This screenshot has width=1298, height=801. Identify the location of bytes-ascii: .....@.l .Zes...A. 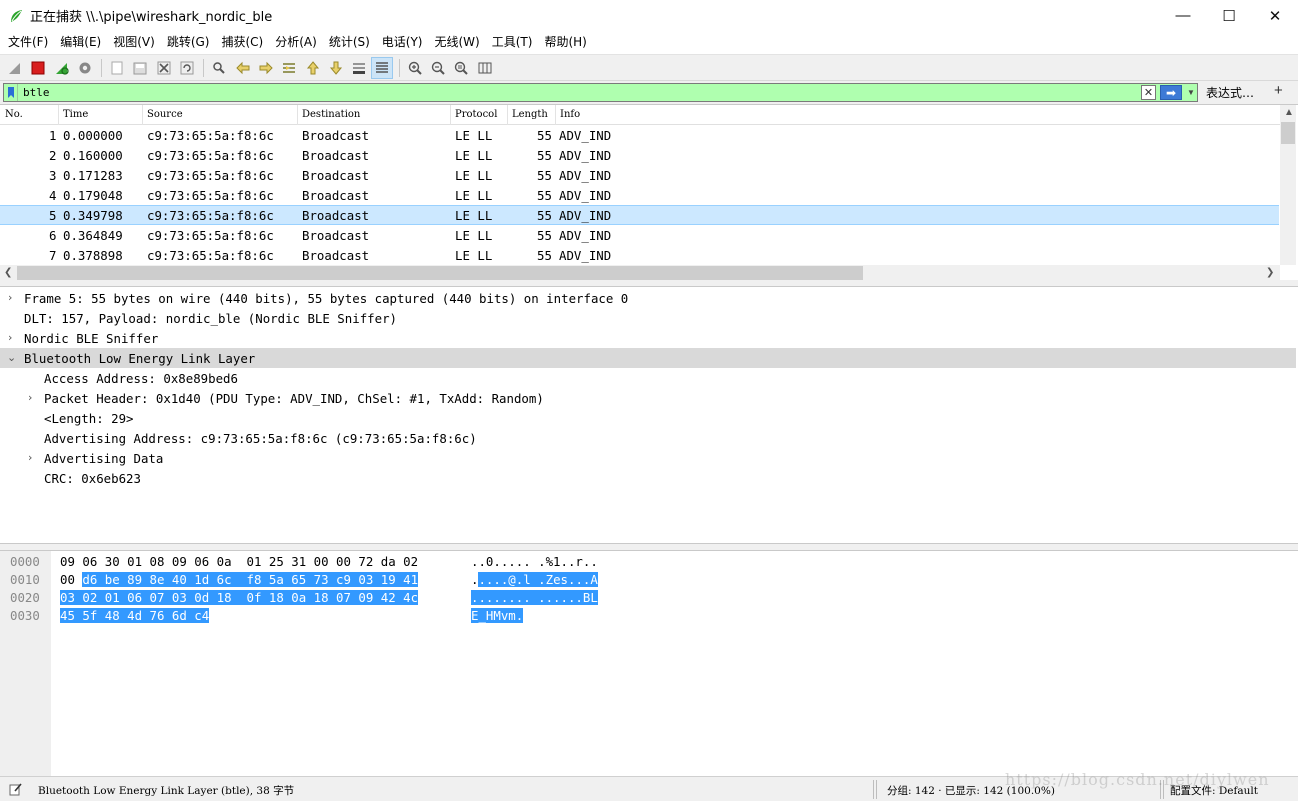
(534, 579).